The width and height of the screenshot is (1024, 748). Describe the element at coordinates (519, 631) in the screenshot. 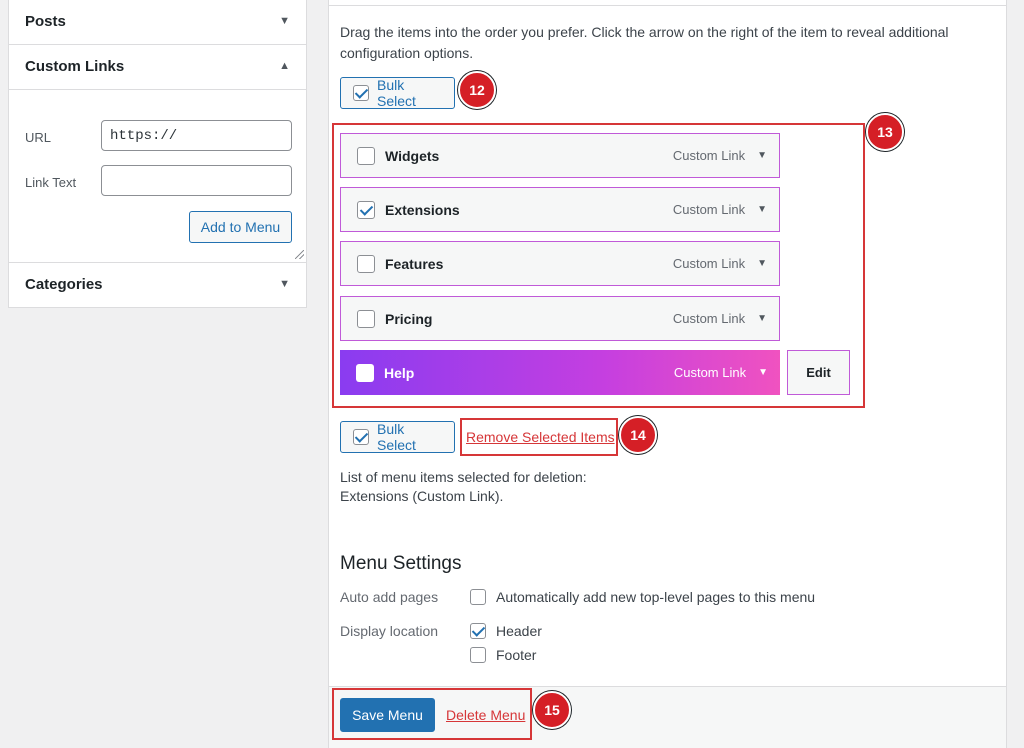

I see `location-header-label: Header` at that location.